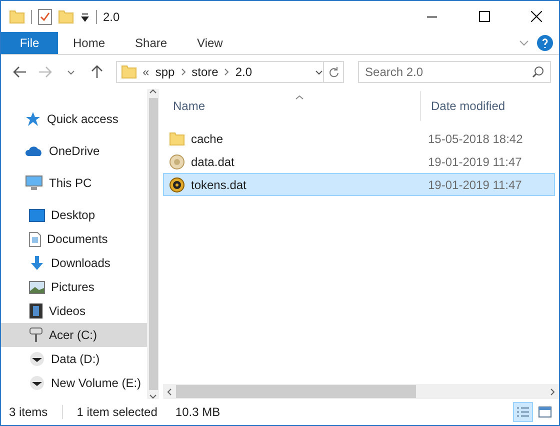 Image resolution: width=560 pixels, height=426 pixels. Describe the element at coordinates (111, 17) in the screenshot. I see `window-title: 2.0` at that location.